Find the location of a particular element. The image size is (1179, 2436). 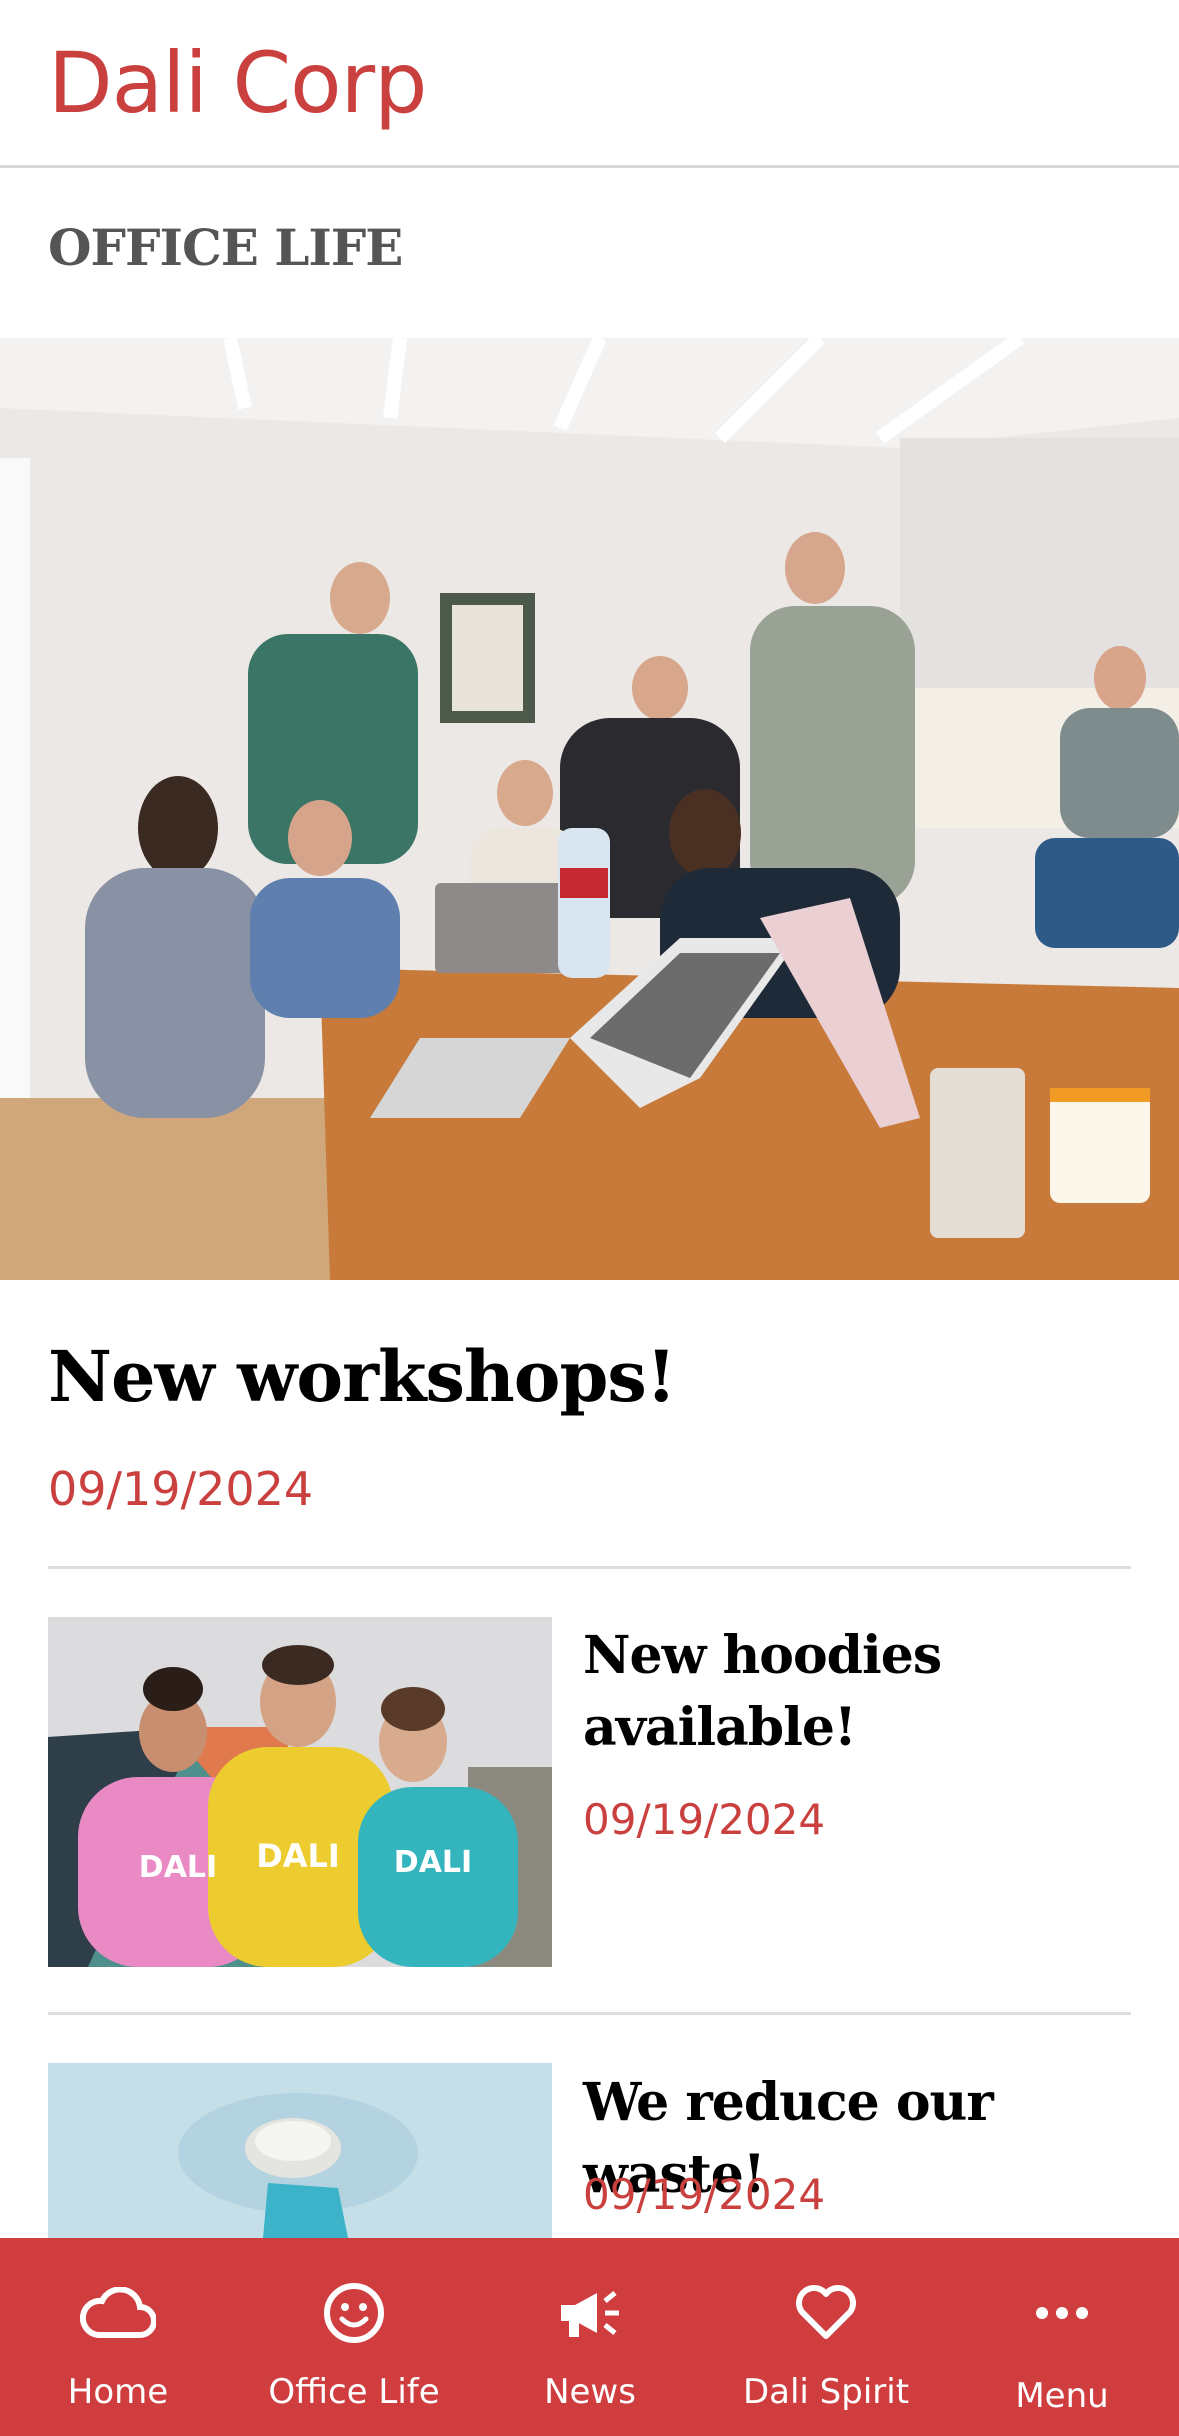

tab-label: Home is located at coordinates (118, 2392).